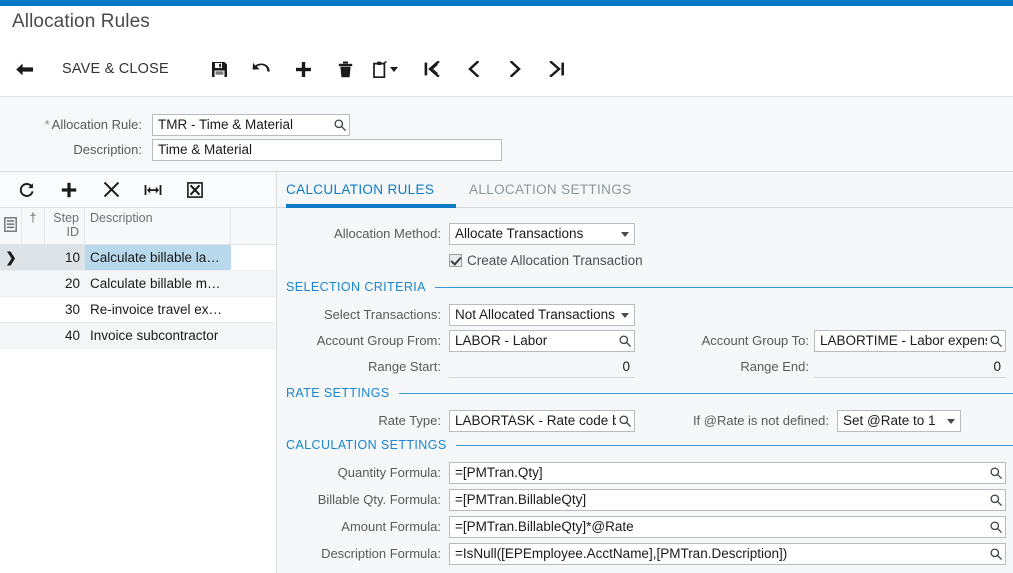 The height and width of the screenshot is (573, 1013). What do you see at coordinates (304, 69) in the screenshot?
I see `plus-icon` at bounding box center [304, 69].